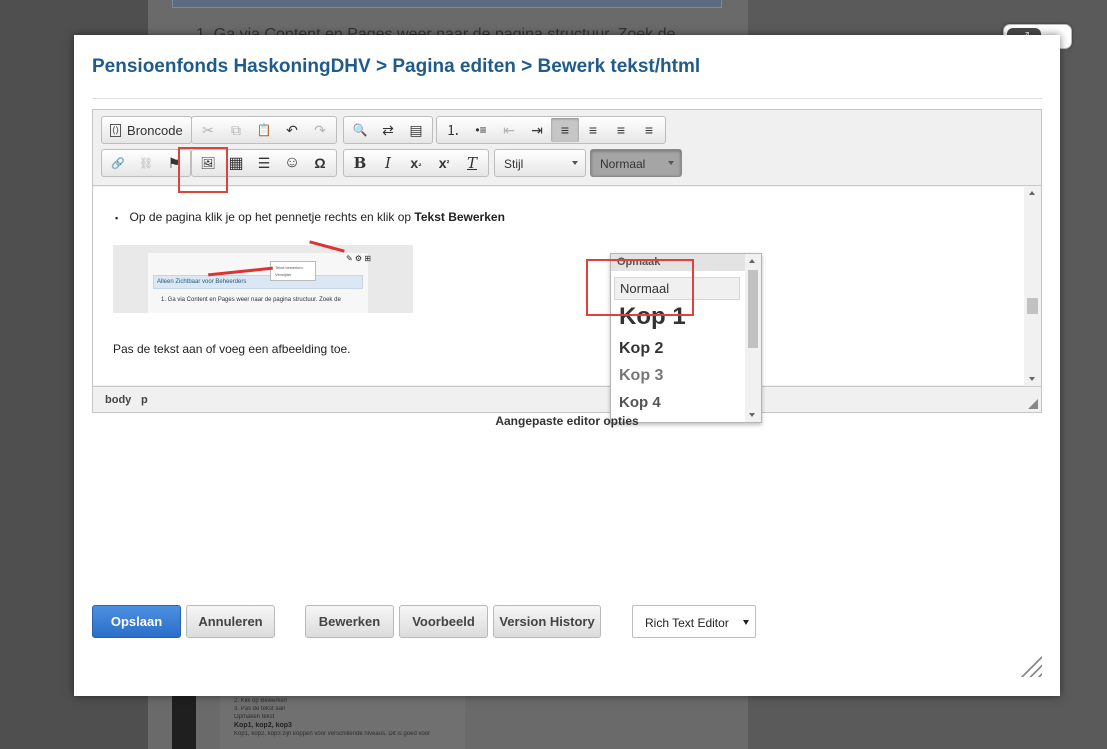  Describe the element at coordinates (677, 402) in the screenshot. I see `dropdown-item-kop4: Kop 4` at that location.